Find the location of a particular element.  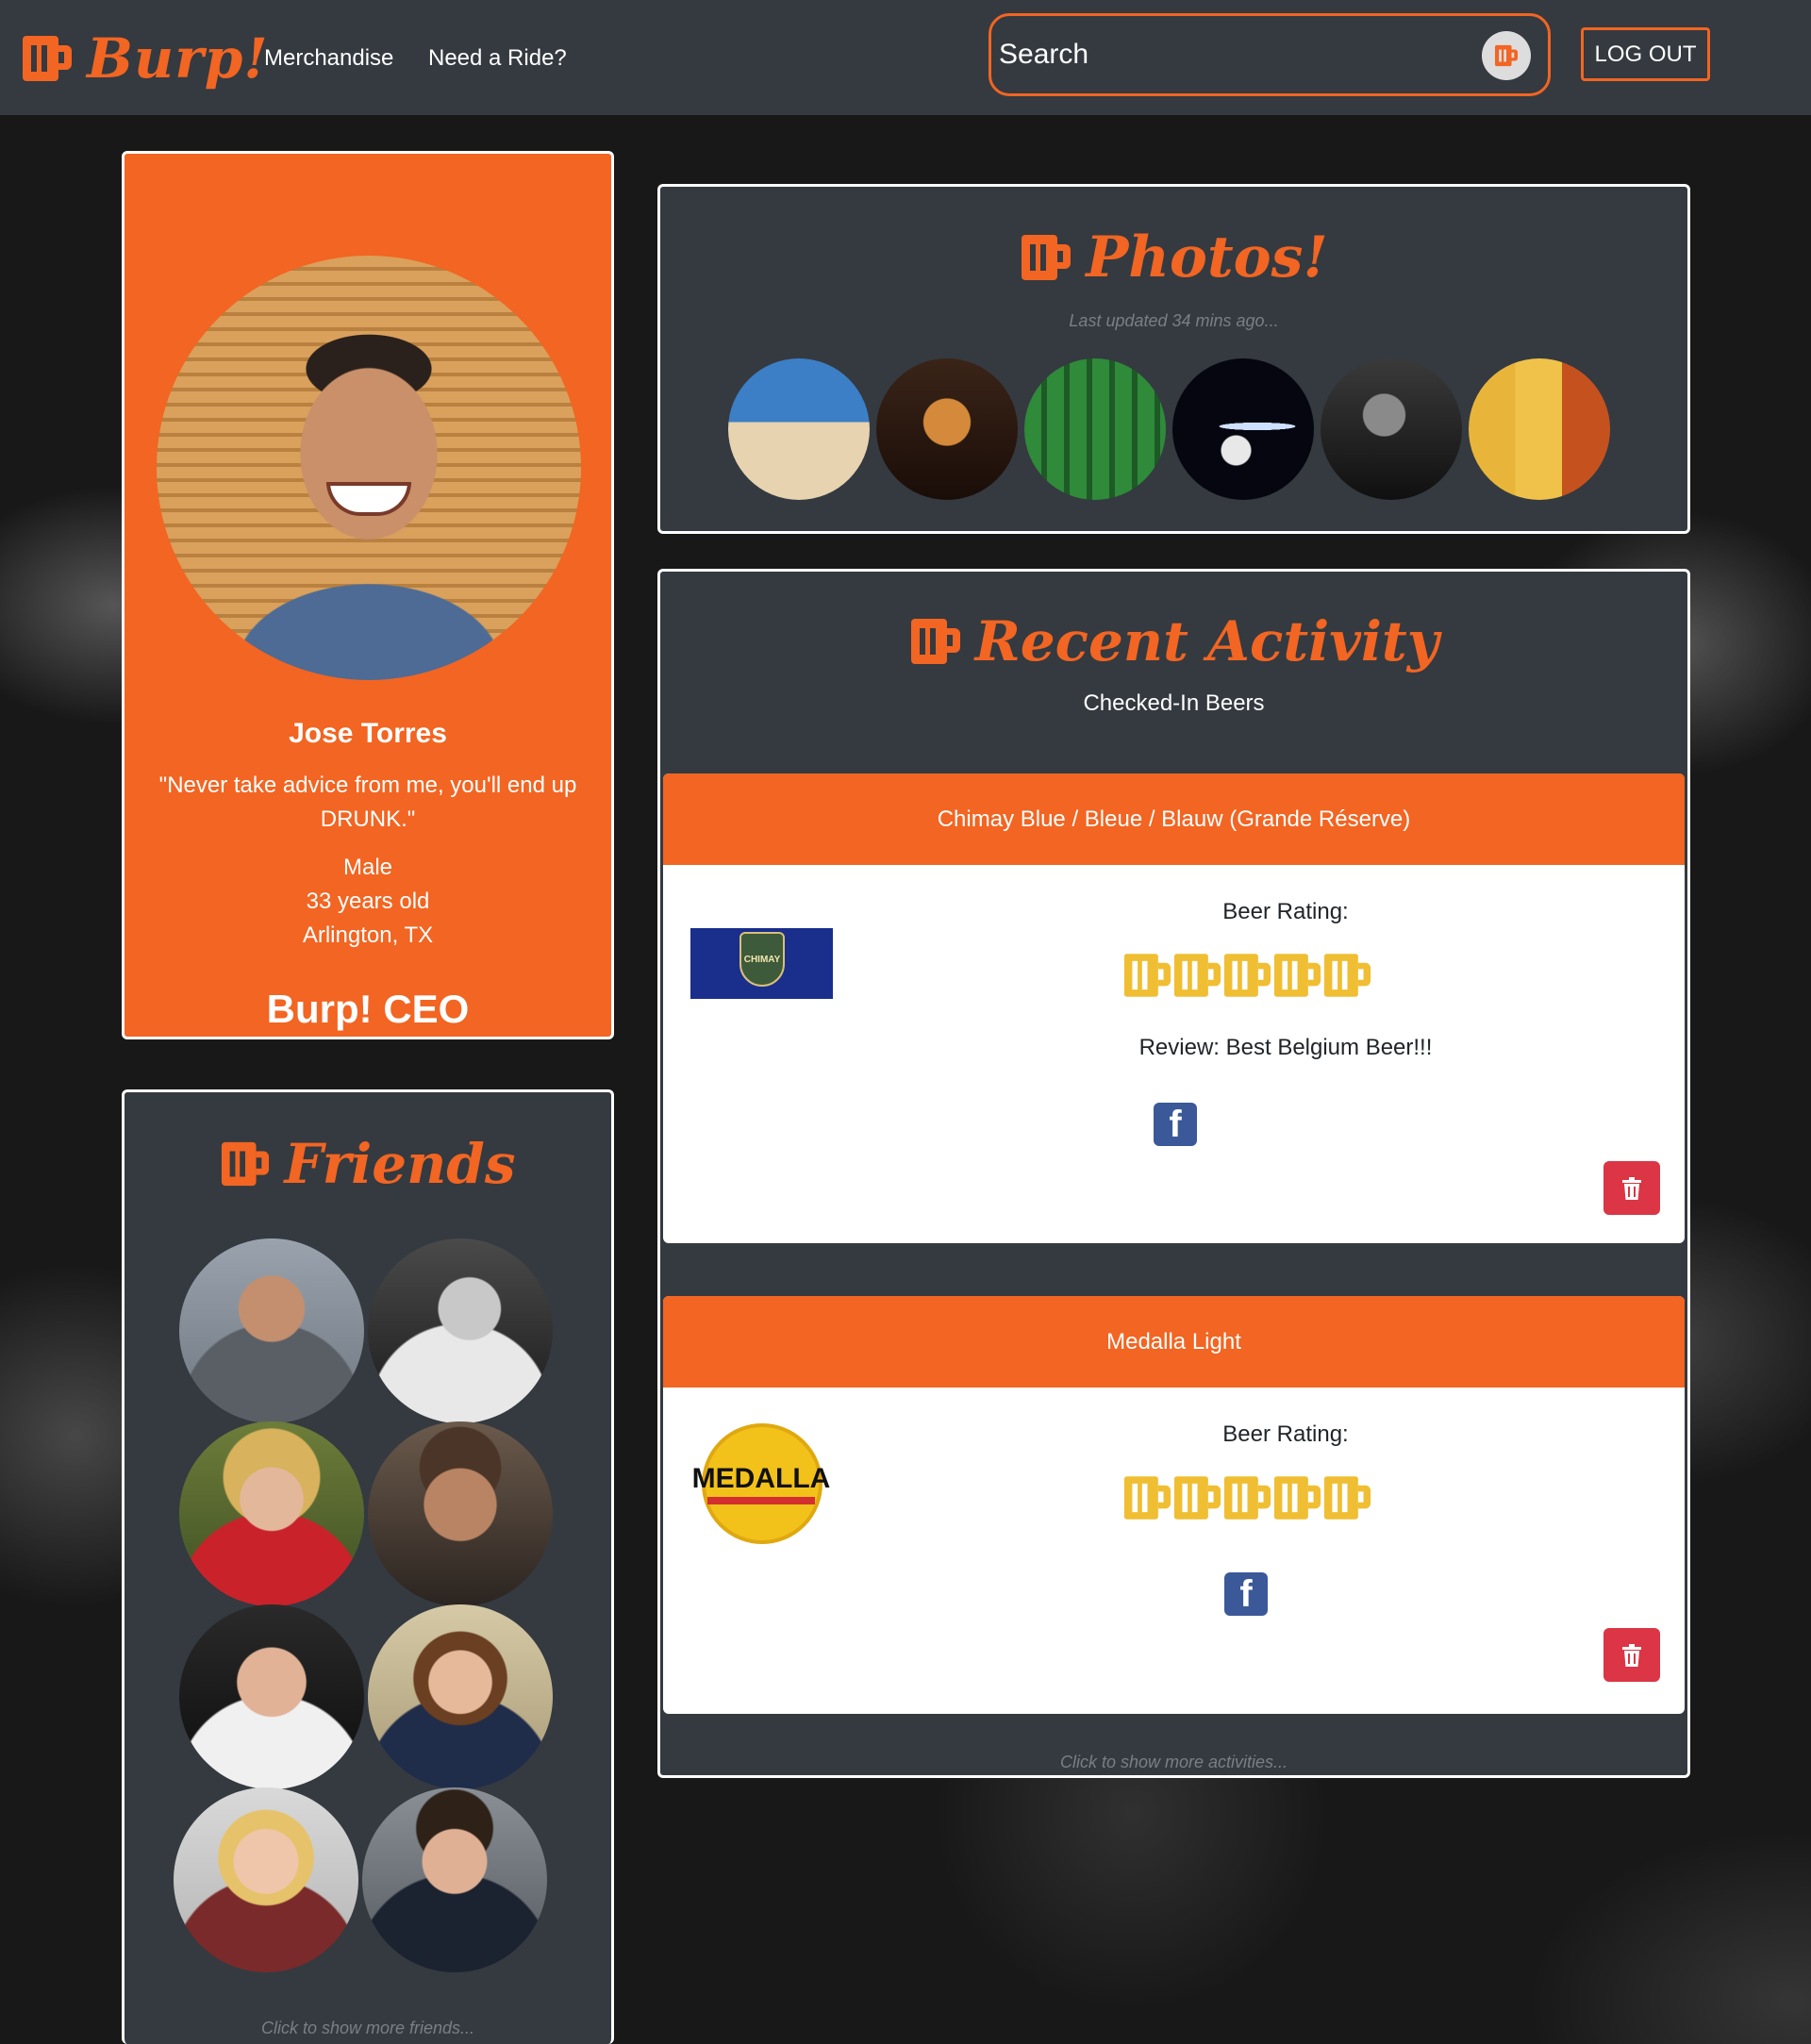

chimay-logo: CHIMAY is located at coordinates (762, 964).